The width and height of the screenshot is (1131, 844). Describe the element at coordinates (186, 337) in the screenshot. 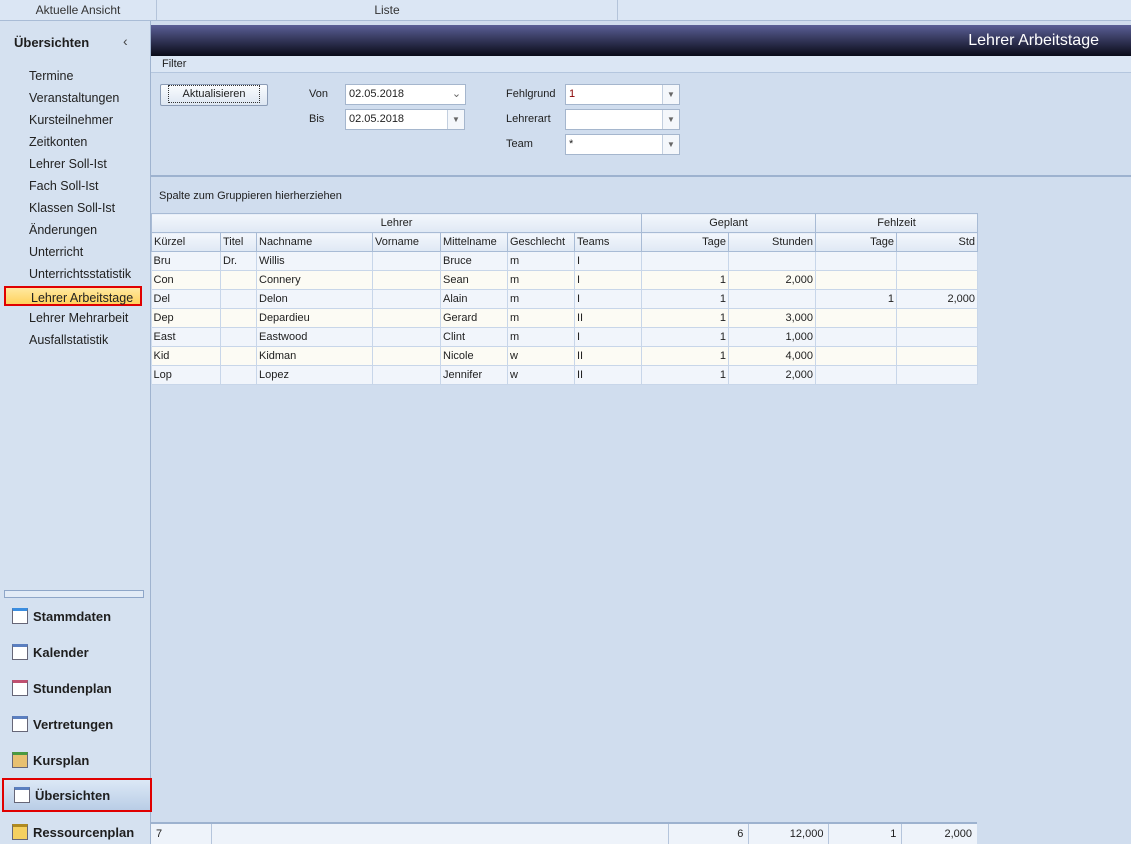

I see `table-cell: East` at that location.